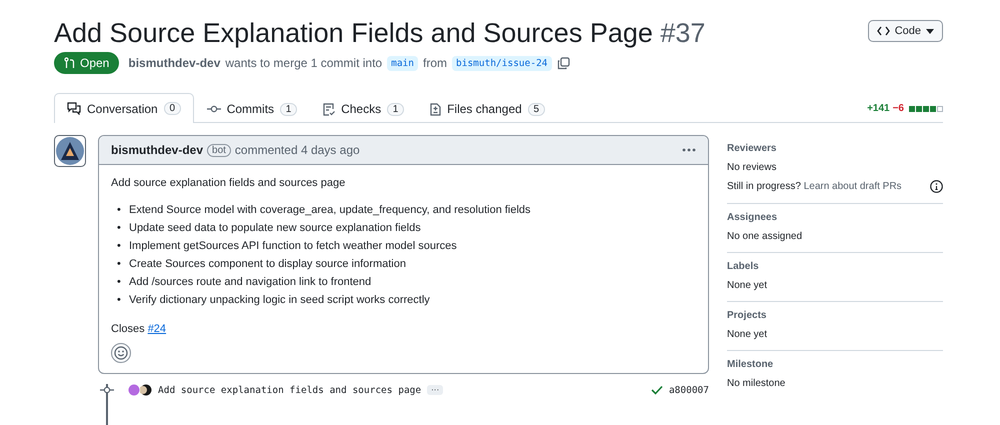 The height and width of the screenshot is (425, 1000). Describe the element at coordinates (436, 109) in the screenshot. I see `file-diff-icon` at that location.